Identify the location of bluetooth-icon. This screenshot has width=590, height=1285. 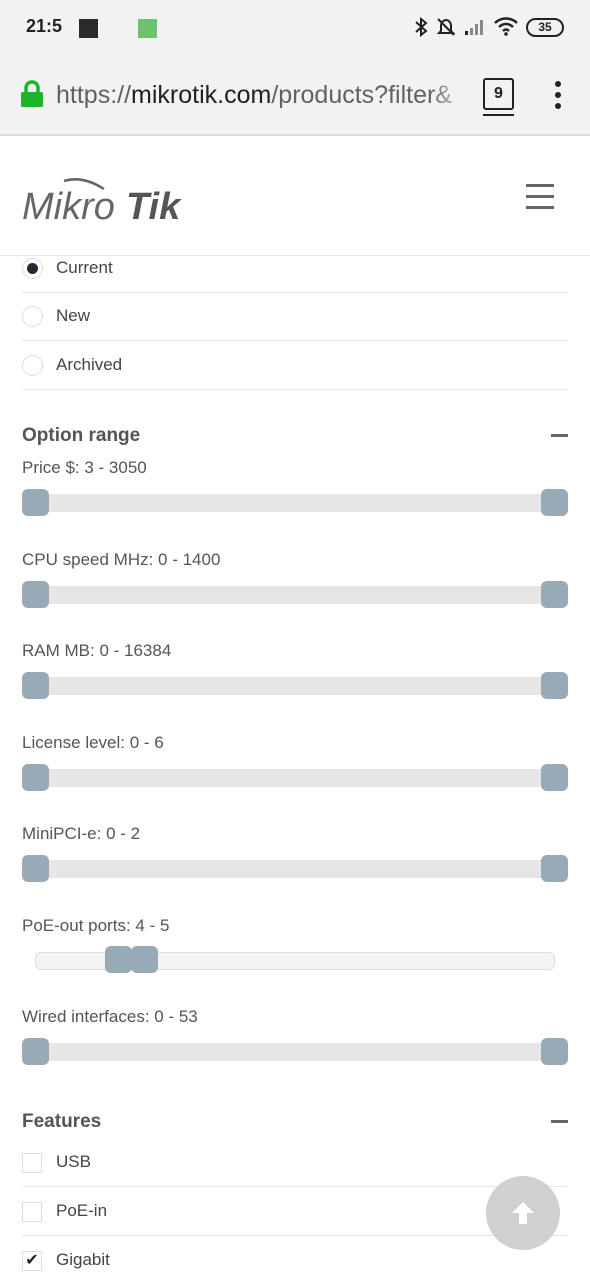
(421, 27).